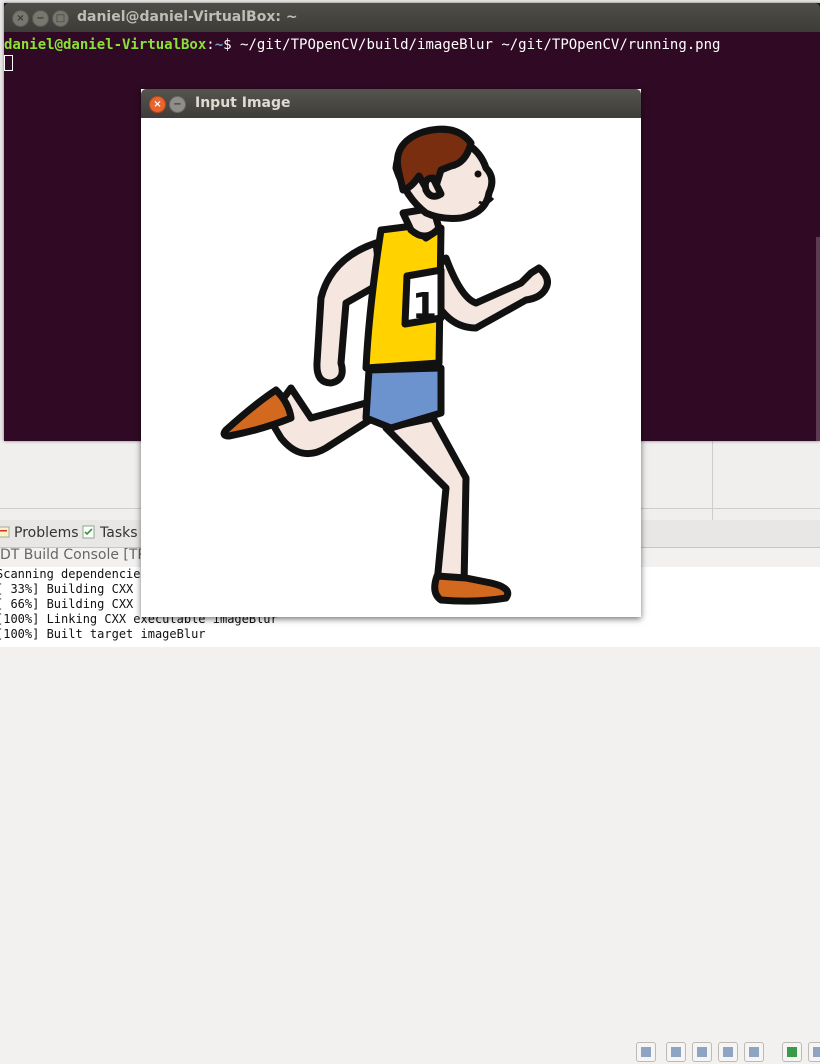  Describe the element at coordinates (818, 339) in the screenshot. I see `terminal-scrollbar` at that location.